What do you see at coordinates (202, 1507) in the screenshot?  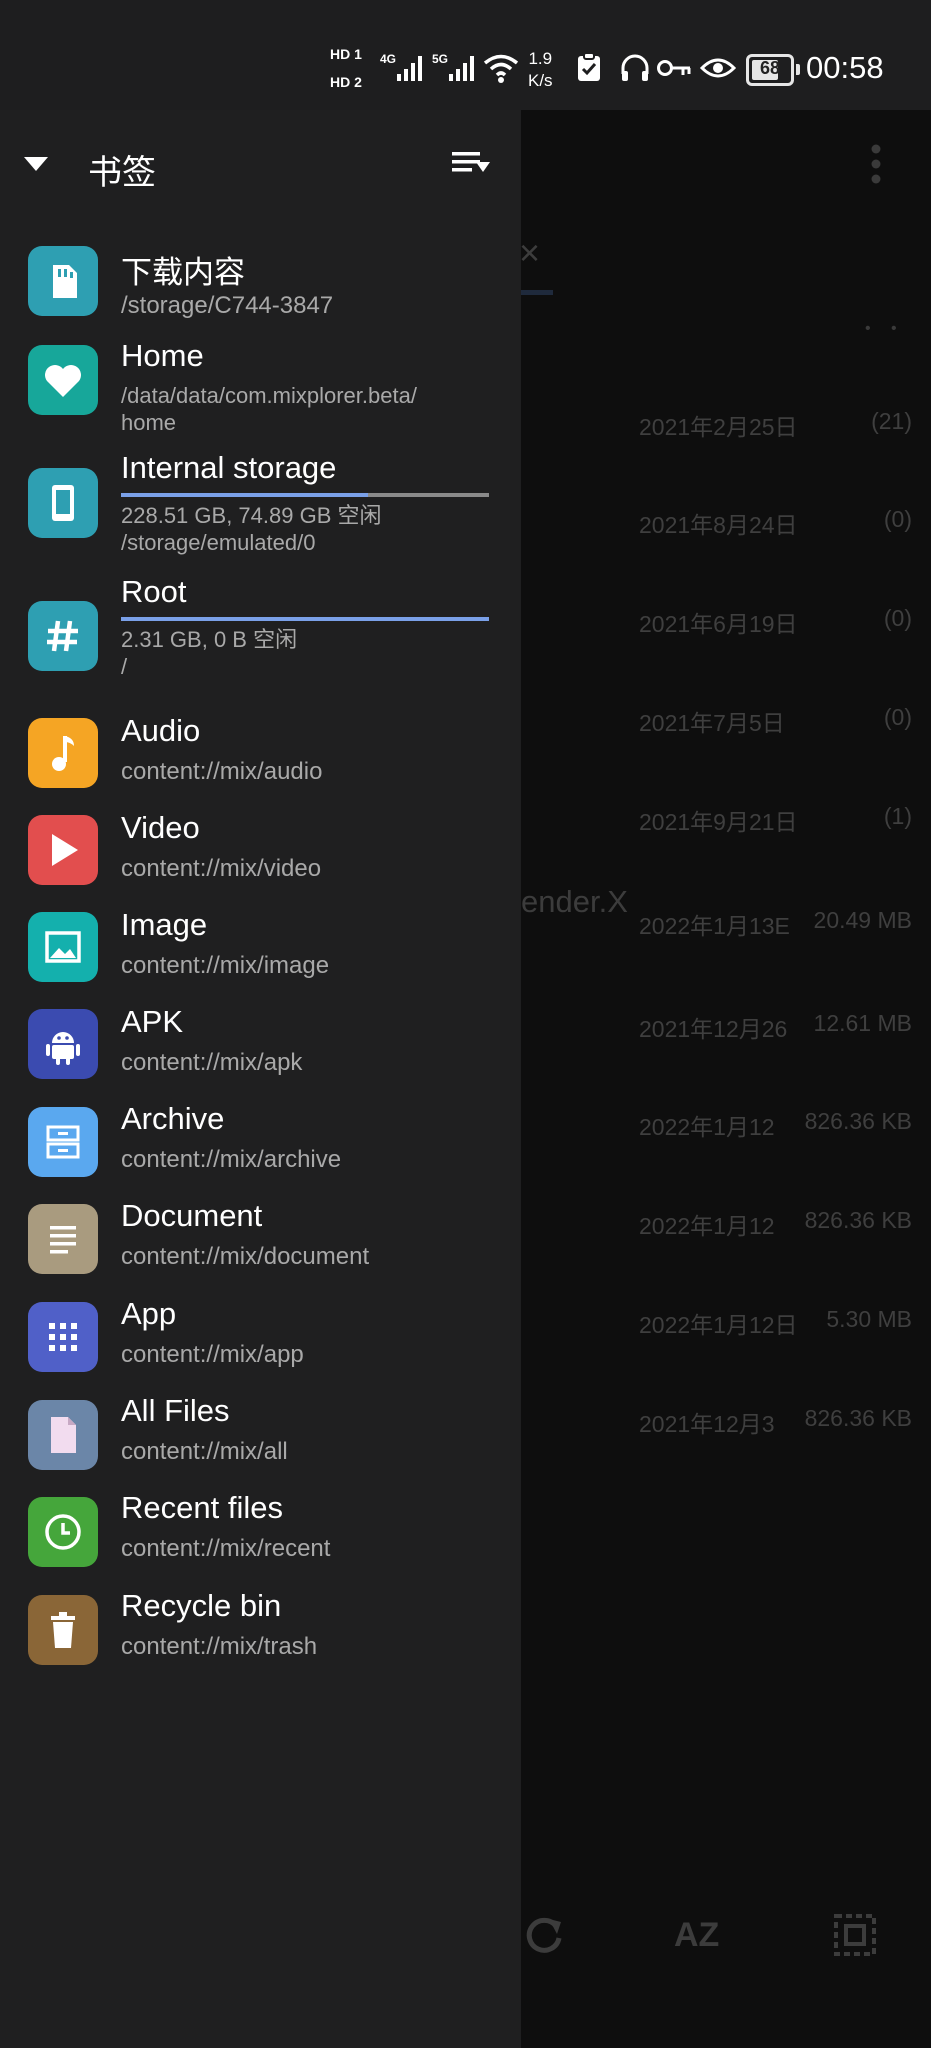 I see `bookmark-title: Recent files` at bounding box center [202, 1507].